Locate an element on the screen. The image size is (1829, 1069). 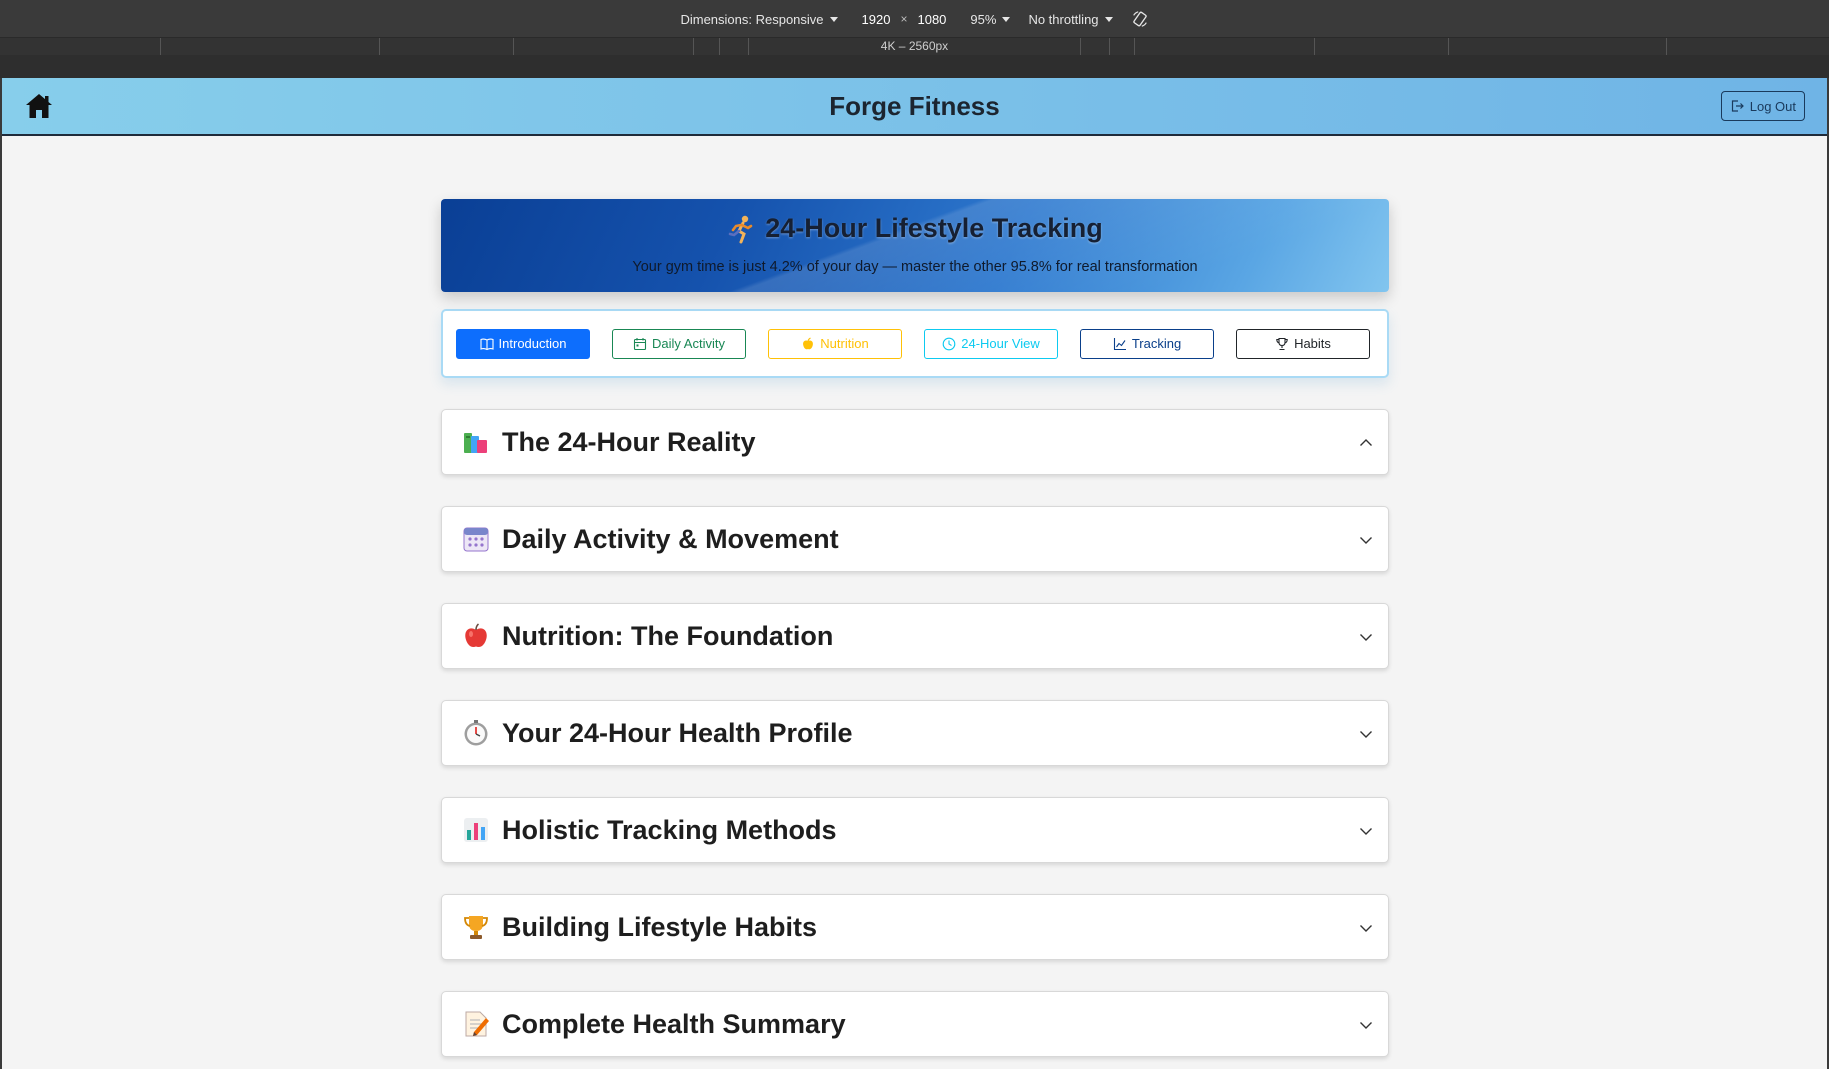
height-input: 1080 is located at coordinates (931, 19).